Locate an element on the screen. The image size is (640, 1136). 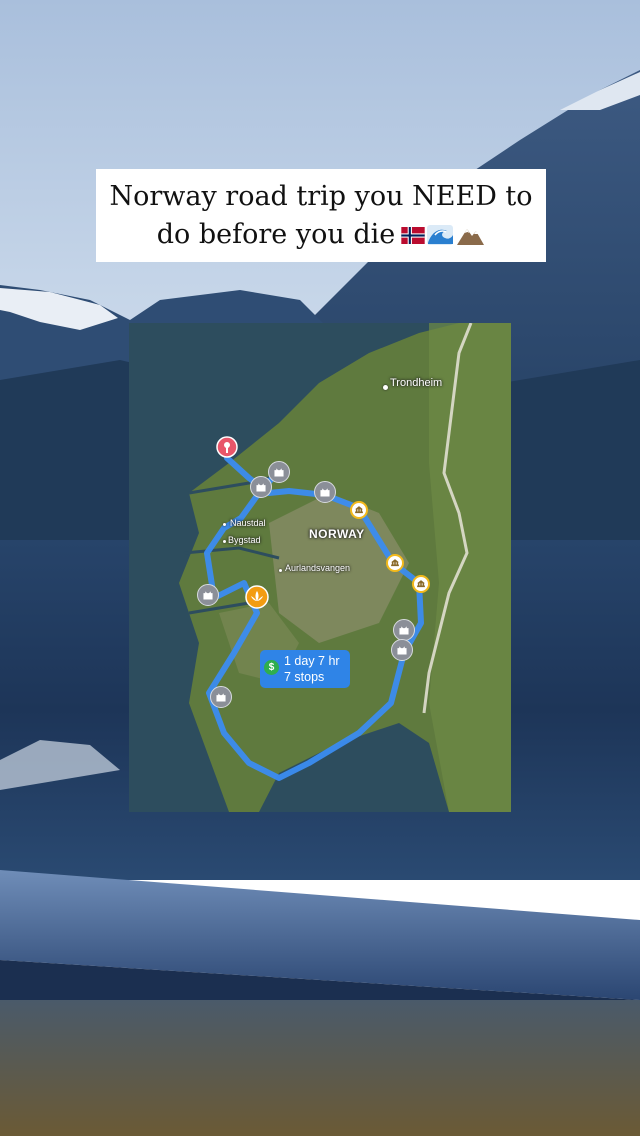
money-icon: $ is located at coordinates (271, 667).